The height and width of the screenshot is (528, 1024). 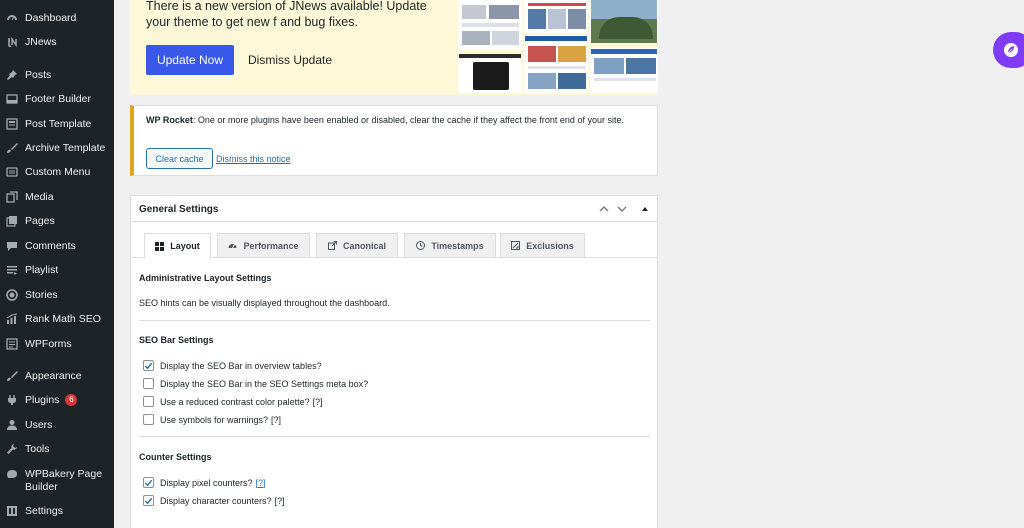 I want to click on floating-assistant-button, so click(x=1008, y=50).